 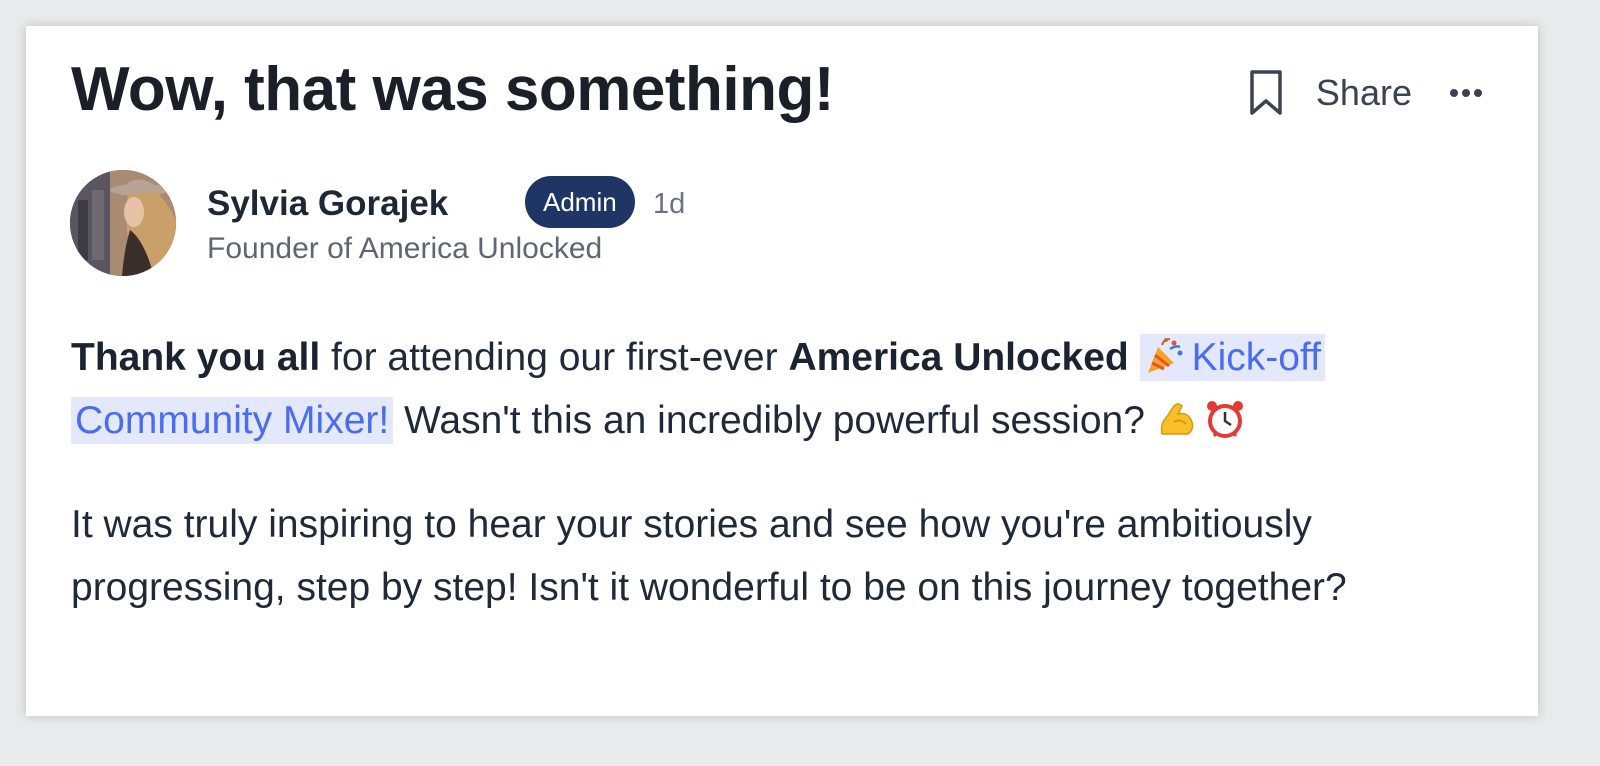 What do you see at coordinates (123, 223) in the screenshot?
I see `avatar` at bounding box center [123, 223].